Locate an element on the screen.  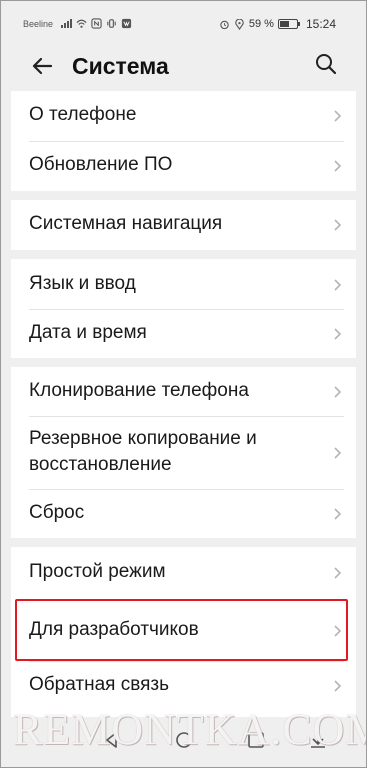
list-item-label: О телефоне is located at coordinates (83, 114).